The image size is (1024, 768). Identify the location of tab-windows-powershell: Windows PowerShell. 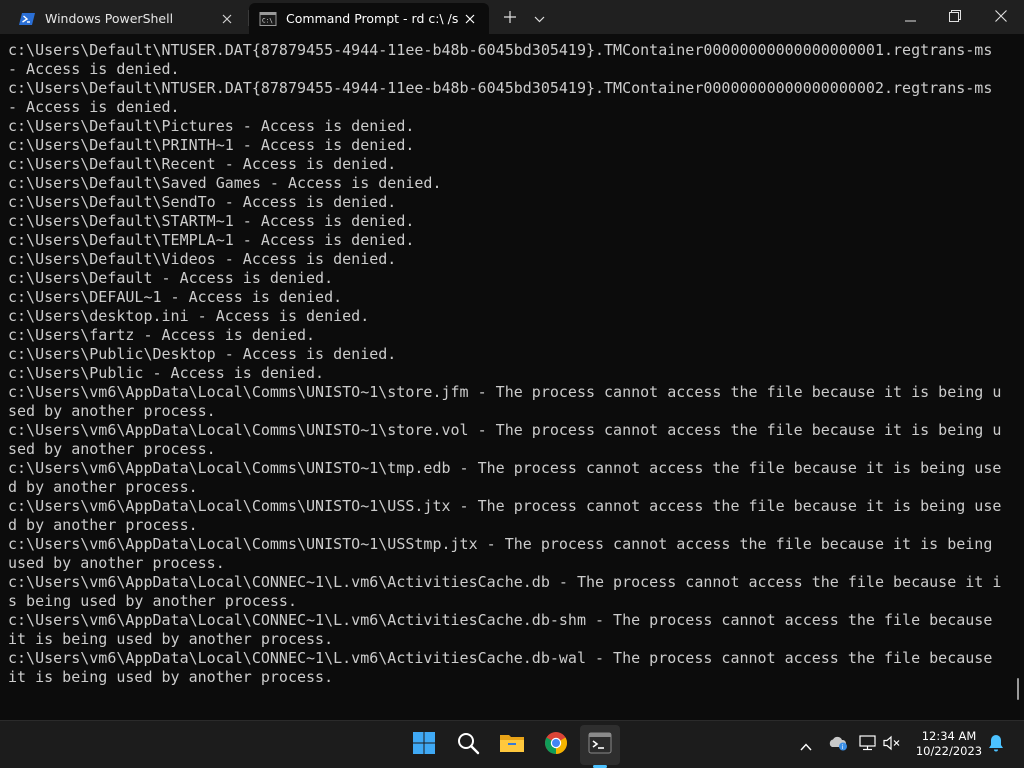
(127, 18).